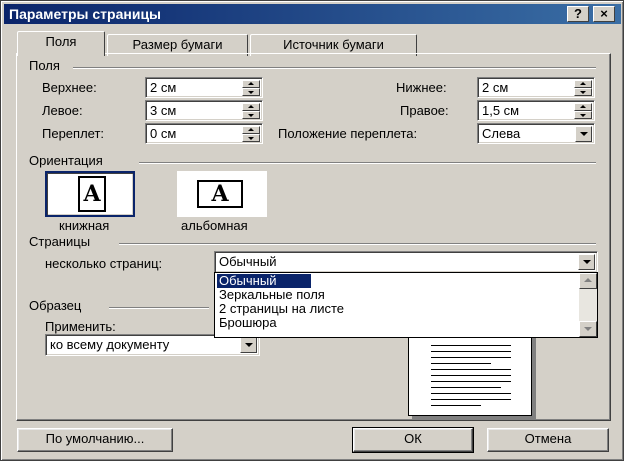 The width and height of the screenshot is (624, 461). Describe the element at coordinates (367, 163) in the screenshot. I see `orientation-divider` at that location.